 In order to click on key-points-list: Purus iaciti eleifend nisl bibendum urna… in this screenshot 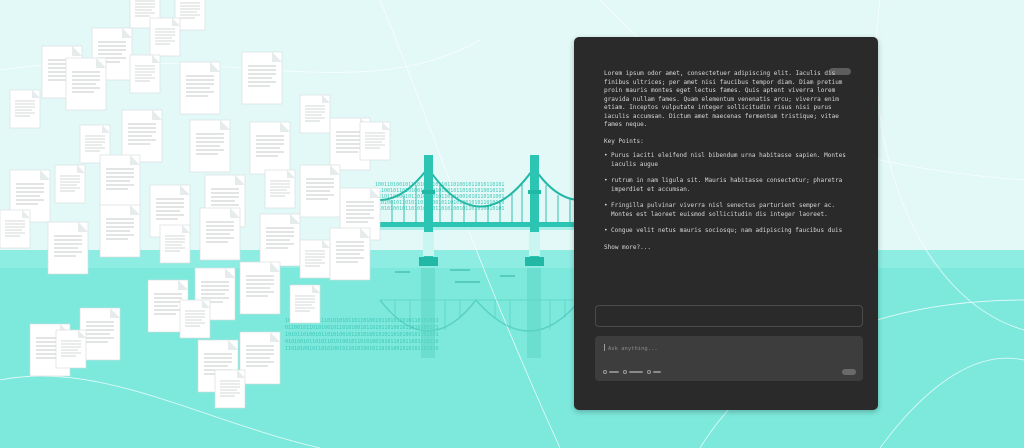, I will do `click(729, 194)`.